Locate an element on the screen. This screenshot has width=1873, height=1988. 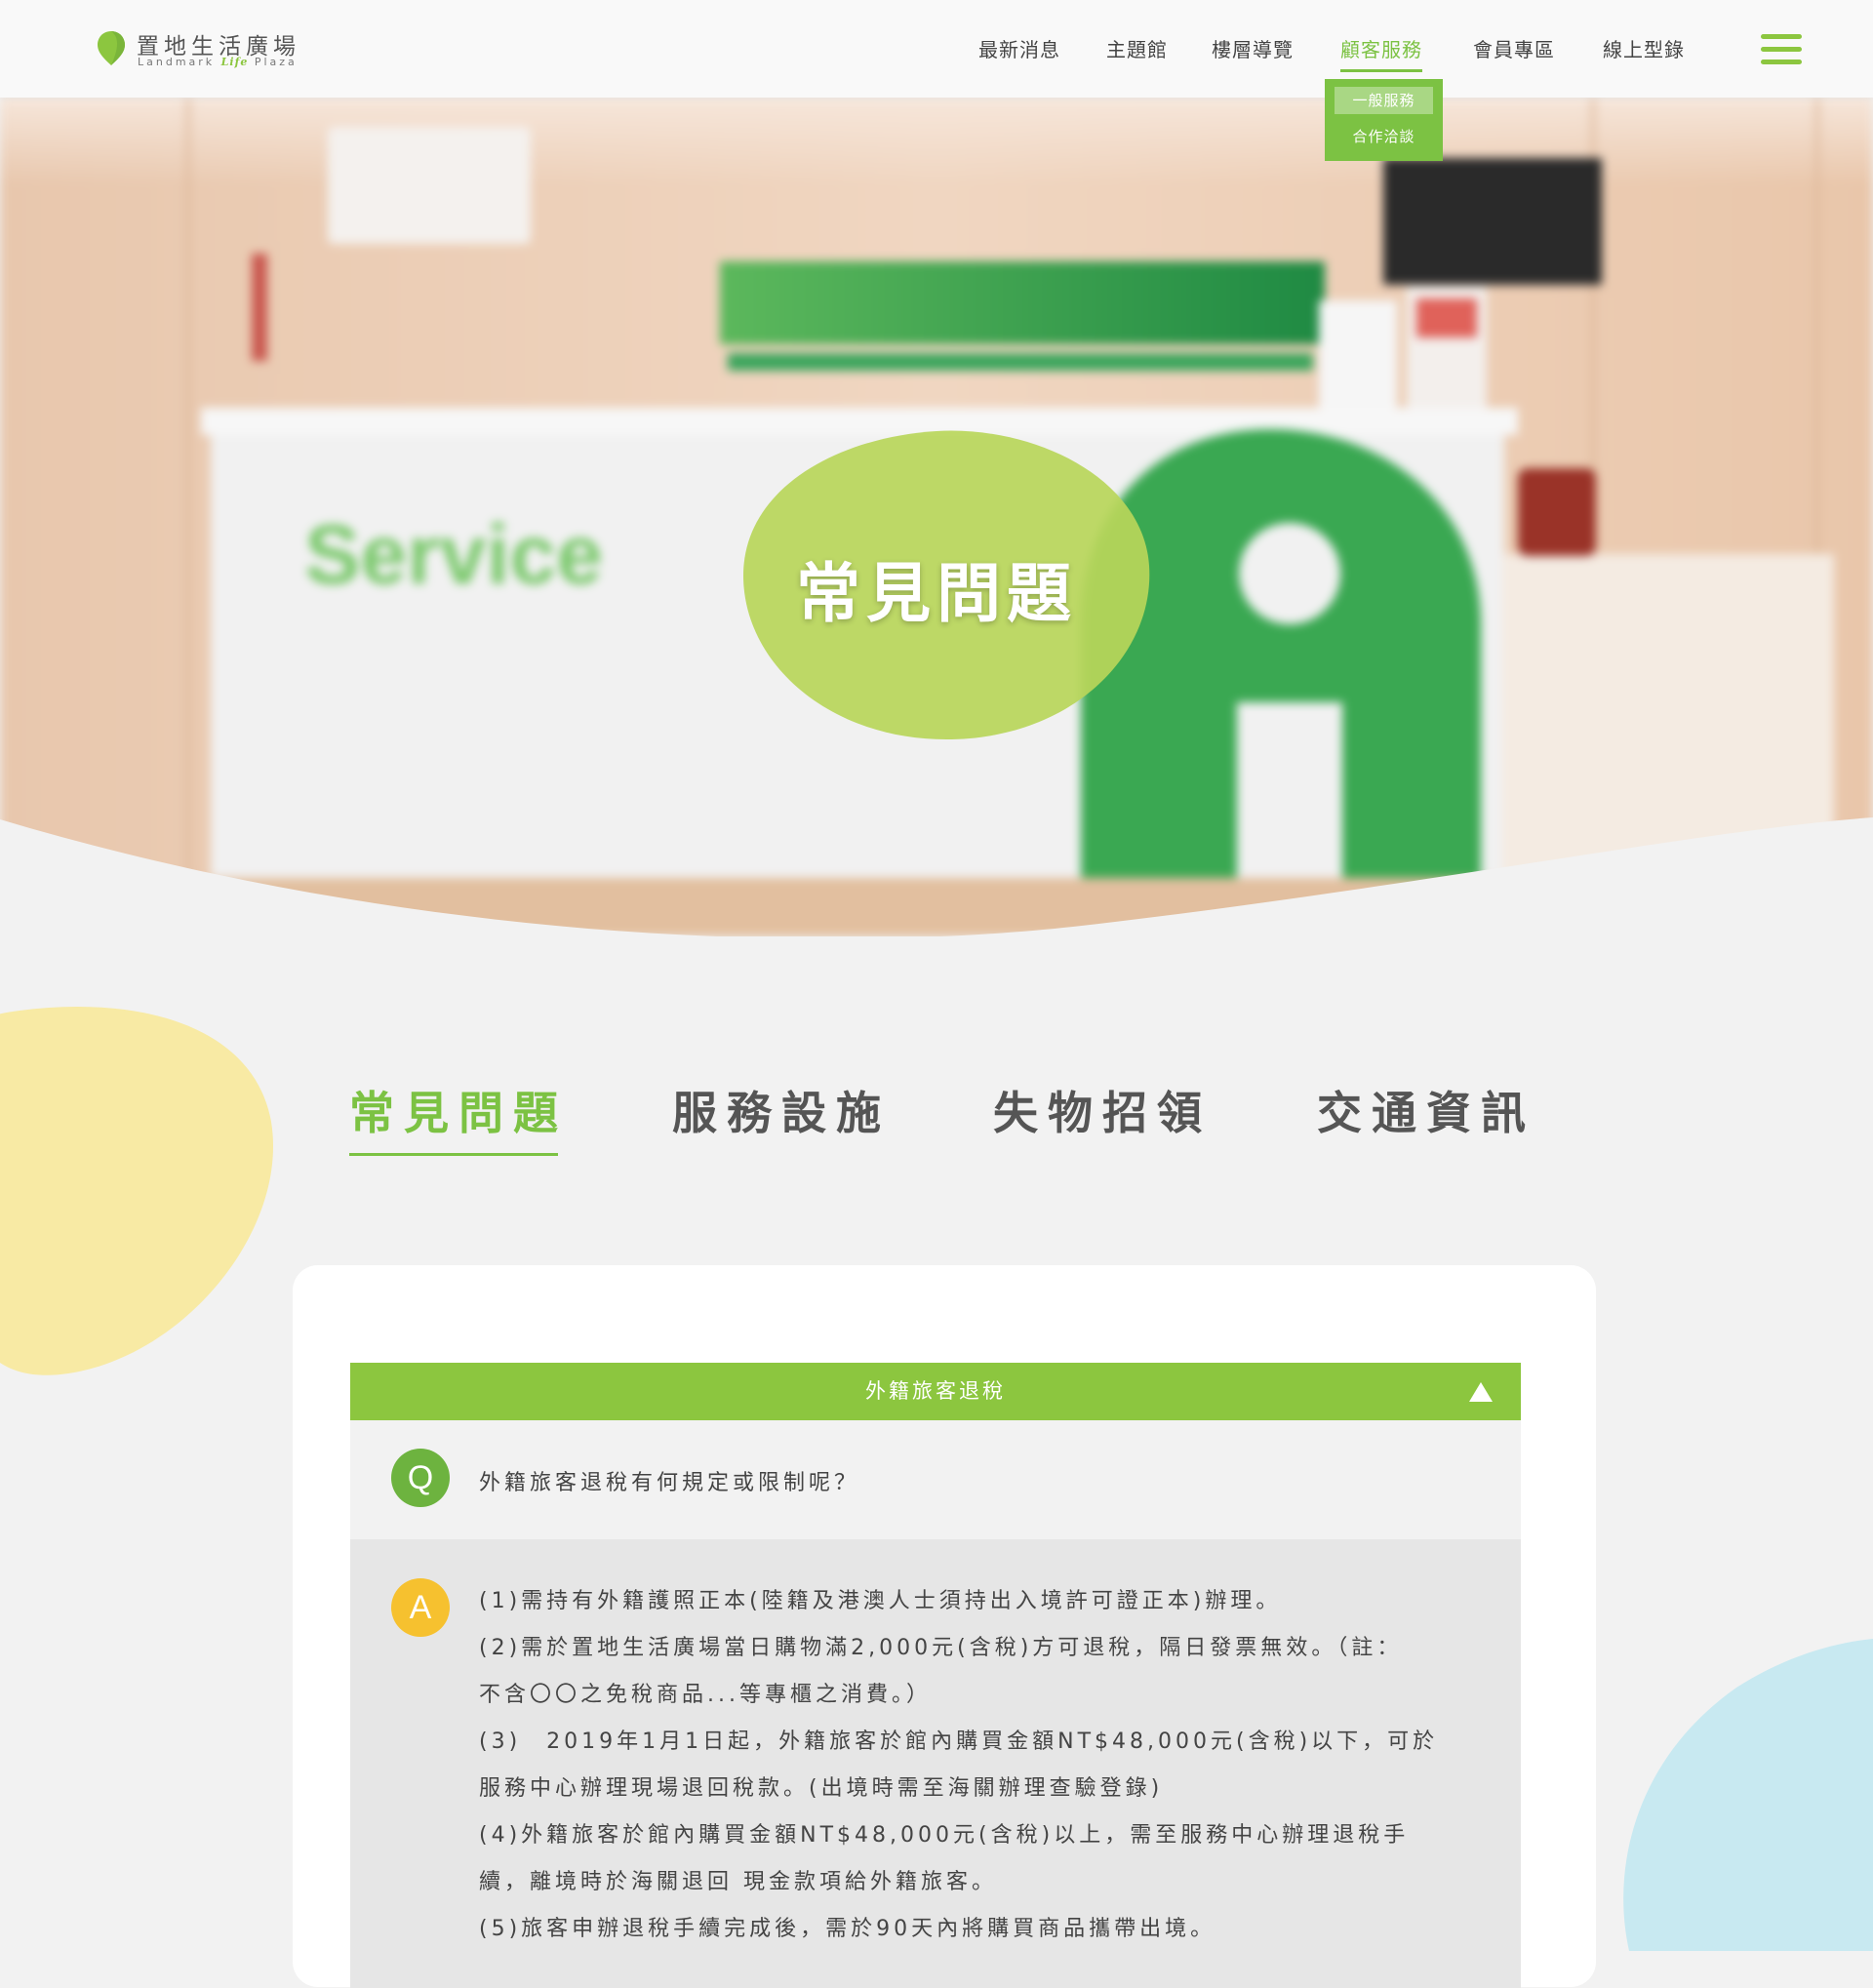
tab-lost-and-found: 失物招領 is located at coordinates (1102, 1110).